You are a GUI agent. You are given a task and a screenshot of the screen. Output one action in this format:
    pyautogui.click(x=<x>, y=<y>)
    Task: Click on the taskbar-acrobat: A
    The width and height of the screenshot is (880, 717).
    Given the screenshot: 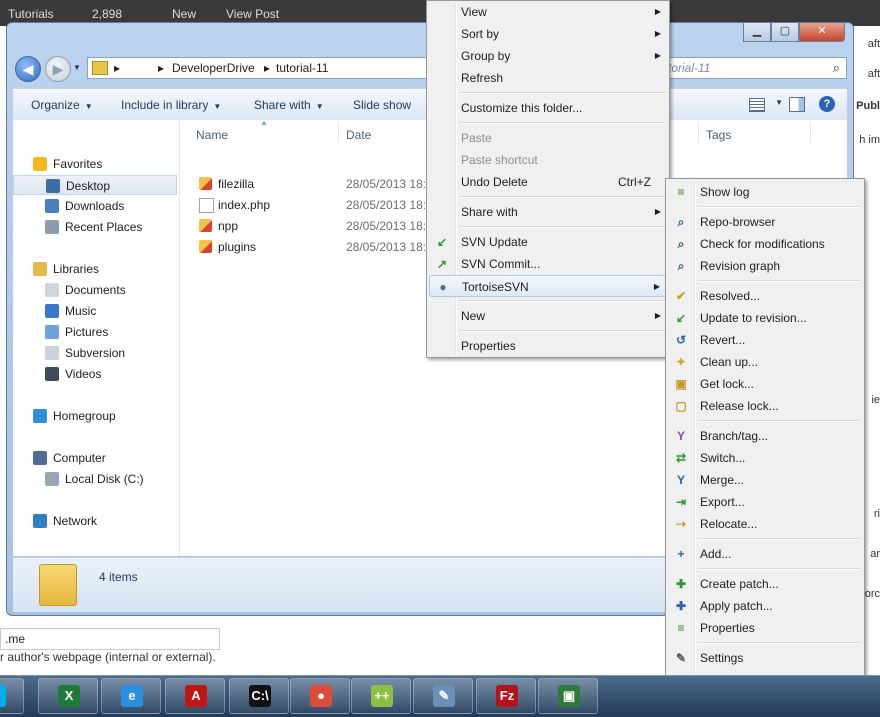 What is the action you would take?
    pyautogui.click(x=195, y=696)
    